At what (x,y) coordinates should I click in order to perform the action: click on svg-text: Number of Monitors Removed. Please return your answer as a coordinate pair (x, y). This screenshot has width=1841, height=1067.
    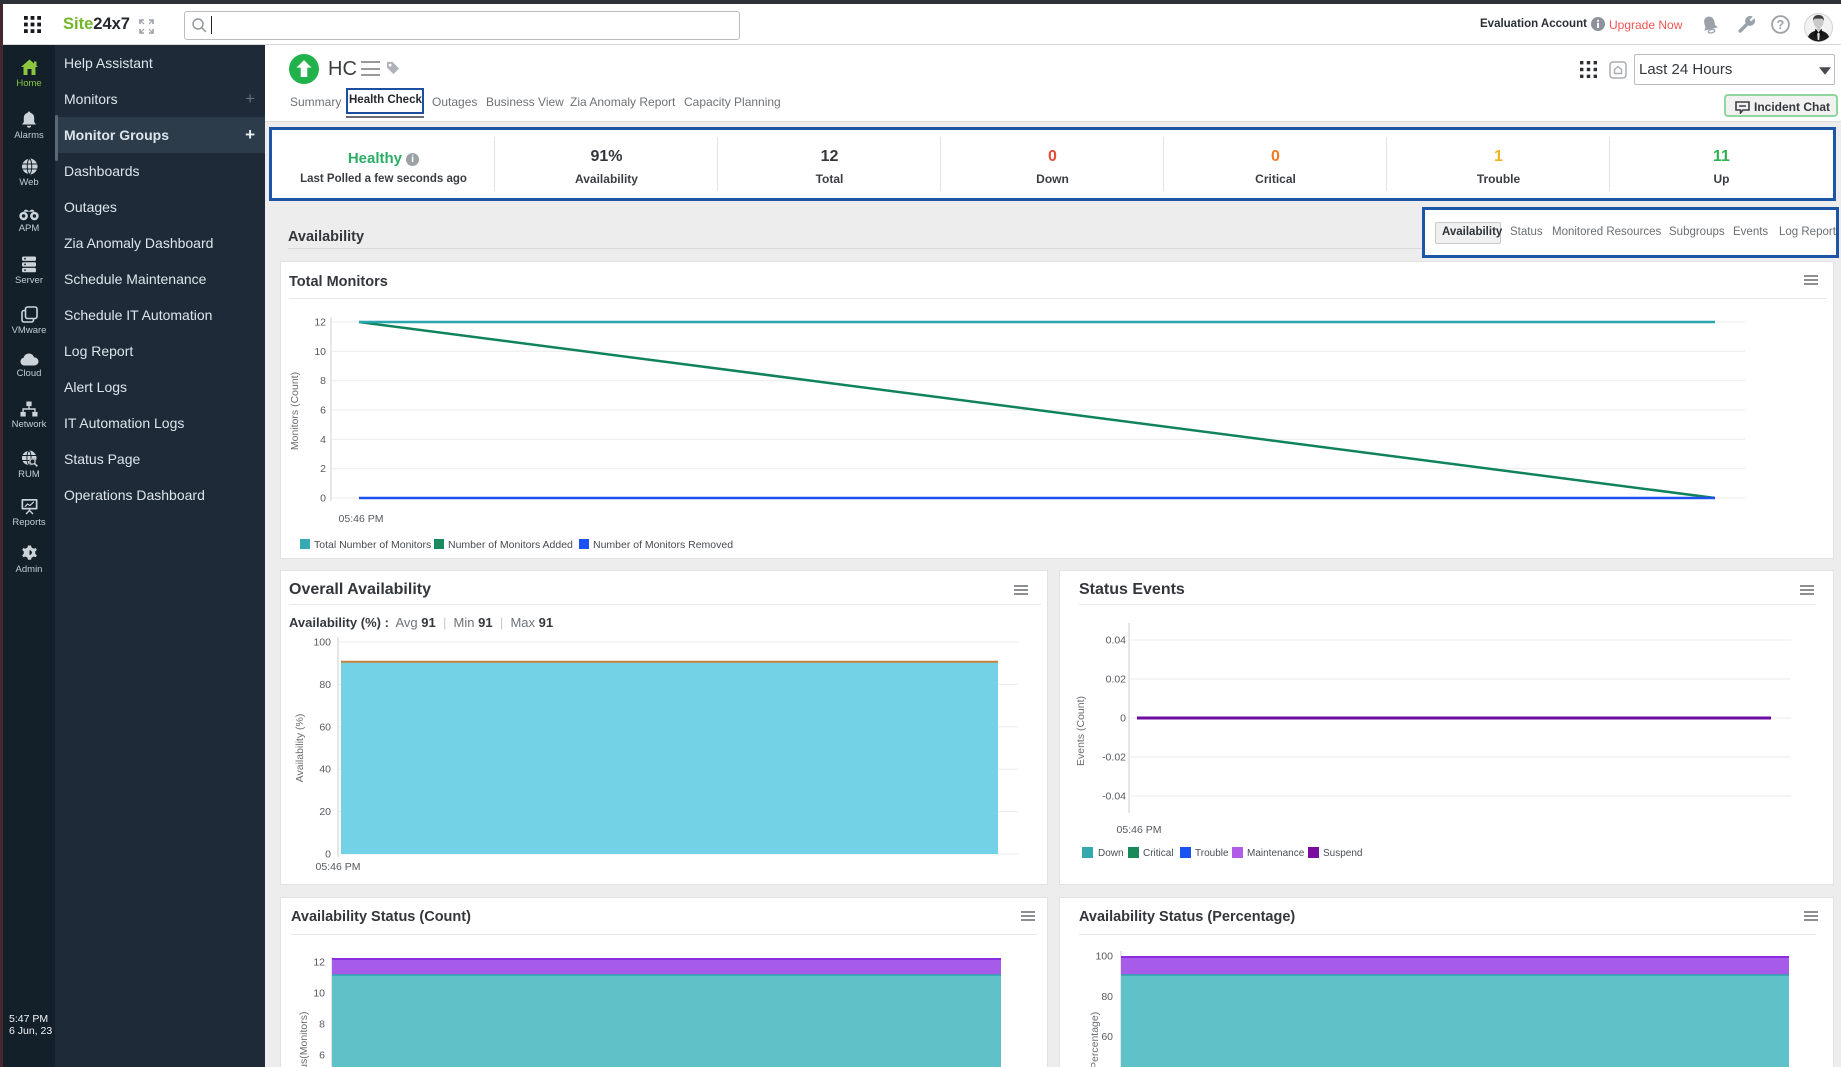
    Looking at the image, I should click on (663, 545).